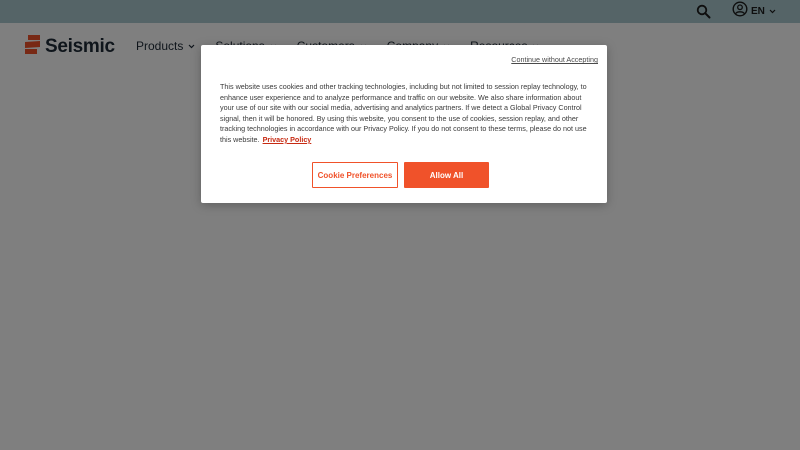 The width and height of the screenshot is (800, 450). I want to click on allow-all-button: Allow All, so click(446, 175).